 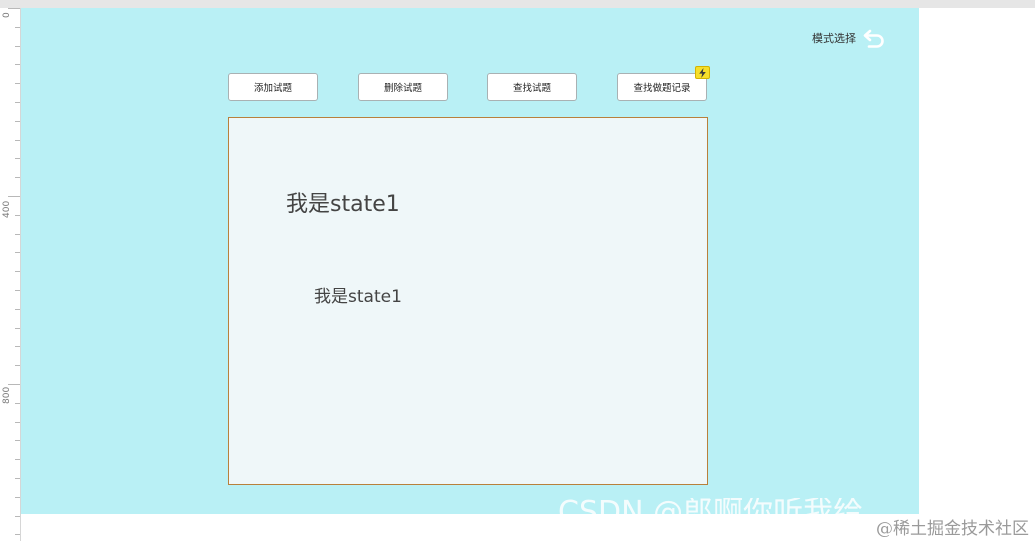 I want to click on ruler-label-0: 0, so click(x=7, y=15).